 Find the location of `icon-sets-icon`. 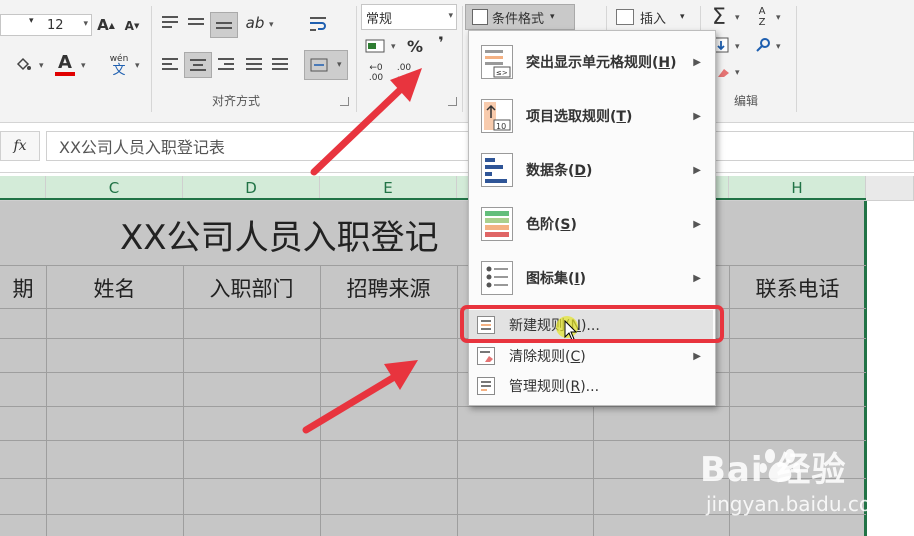

icon-sets-icon is located at coordinates (497, 278).